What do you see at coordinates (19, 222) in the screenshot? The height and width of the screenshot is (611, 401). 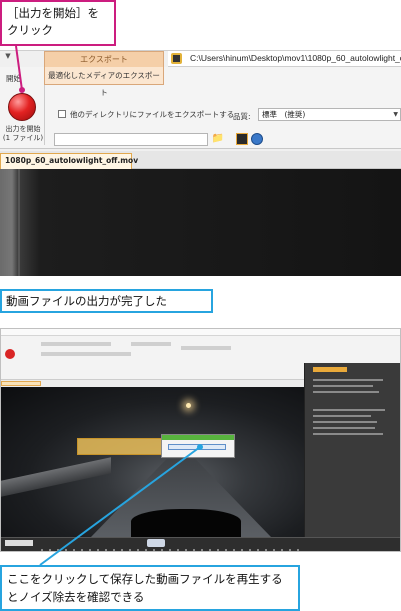 I see `preview-divider` at bounding box center [19, 222].